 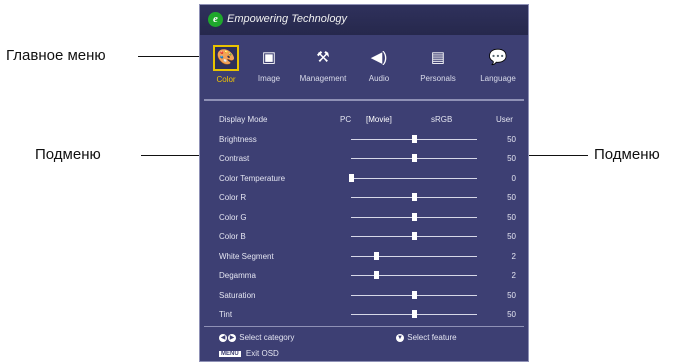 I want to click on slider-label: Color Temperature, so click(x=252, y=178).